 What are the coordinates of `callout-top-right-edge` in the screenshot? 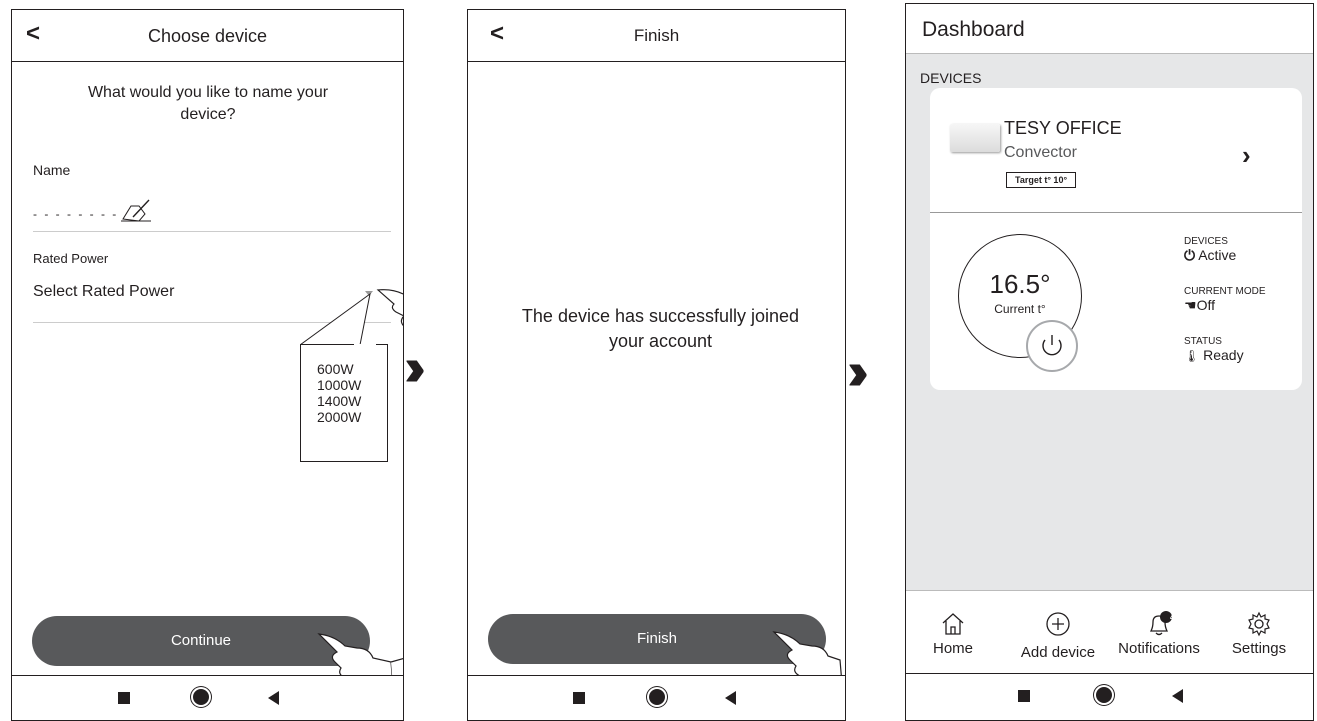 It's located at (382, 344).